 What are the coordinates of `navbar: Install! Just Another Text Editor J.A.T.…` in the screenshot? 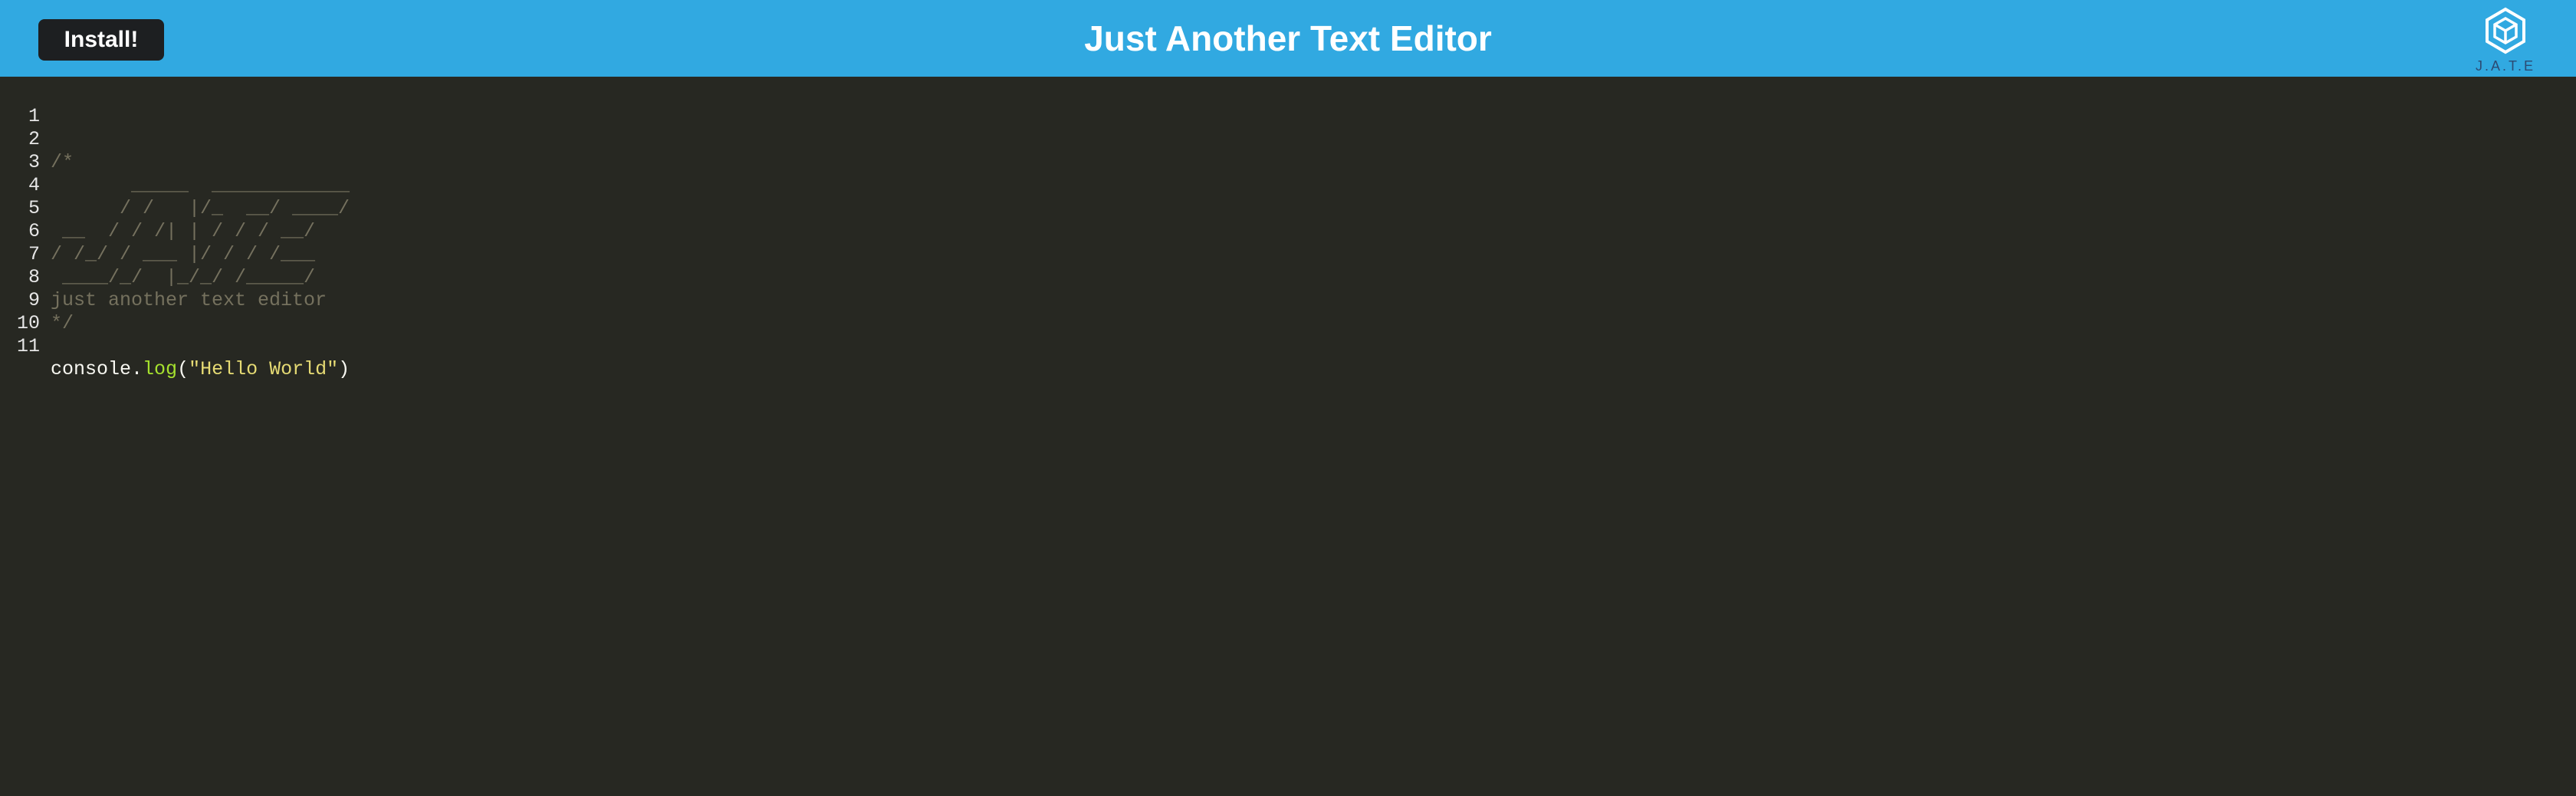 It's located at (1288, 38).